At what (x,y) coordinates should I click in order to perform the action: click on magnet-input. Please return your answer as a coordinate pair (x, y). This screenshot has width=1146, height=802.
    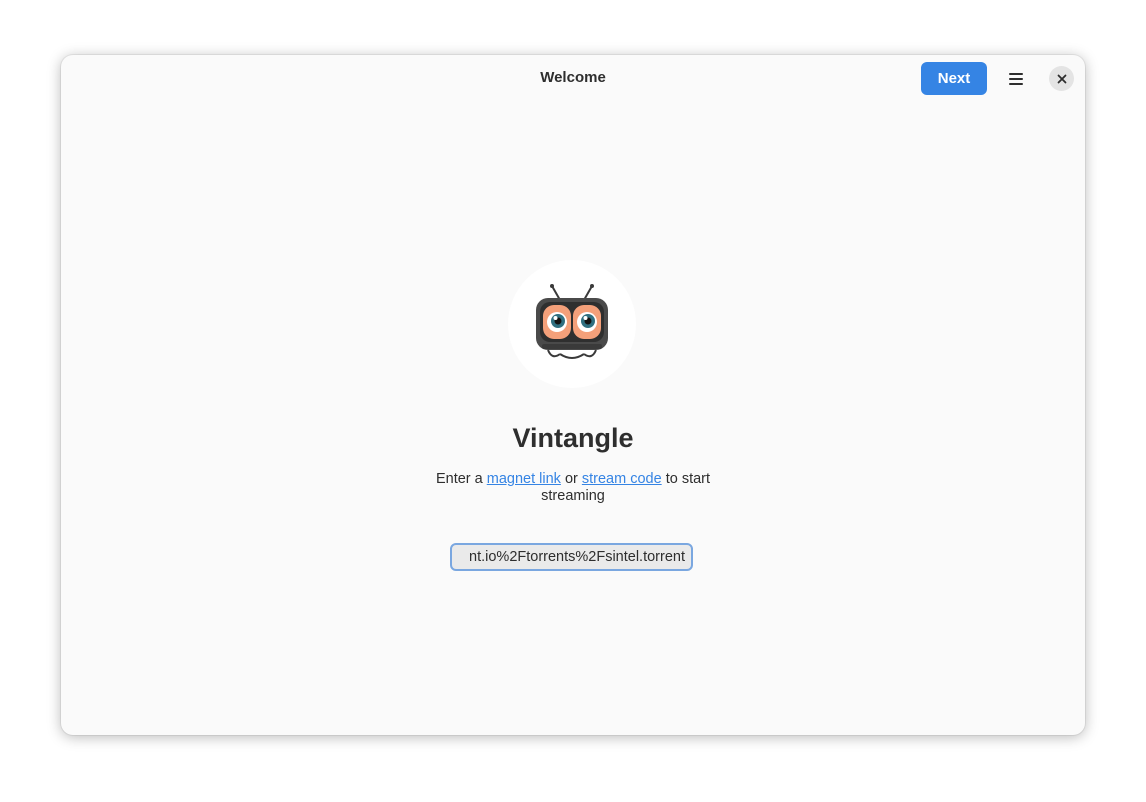
    Looking at the image, I should click on (571, 557).